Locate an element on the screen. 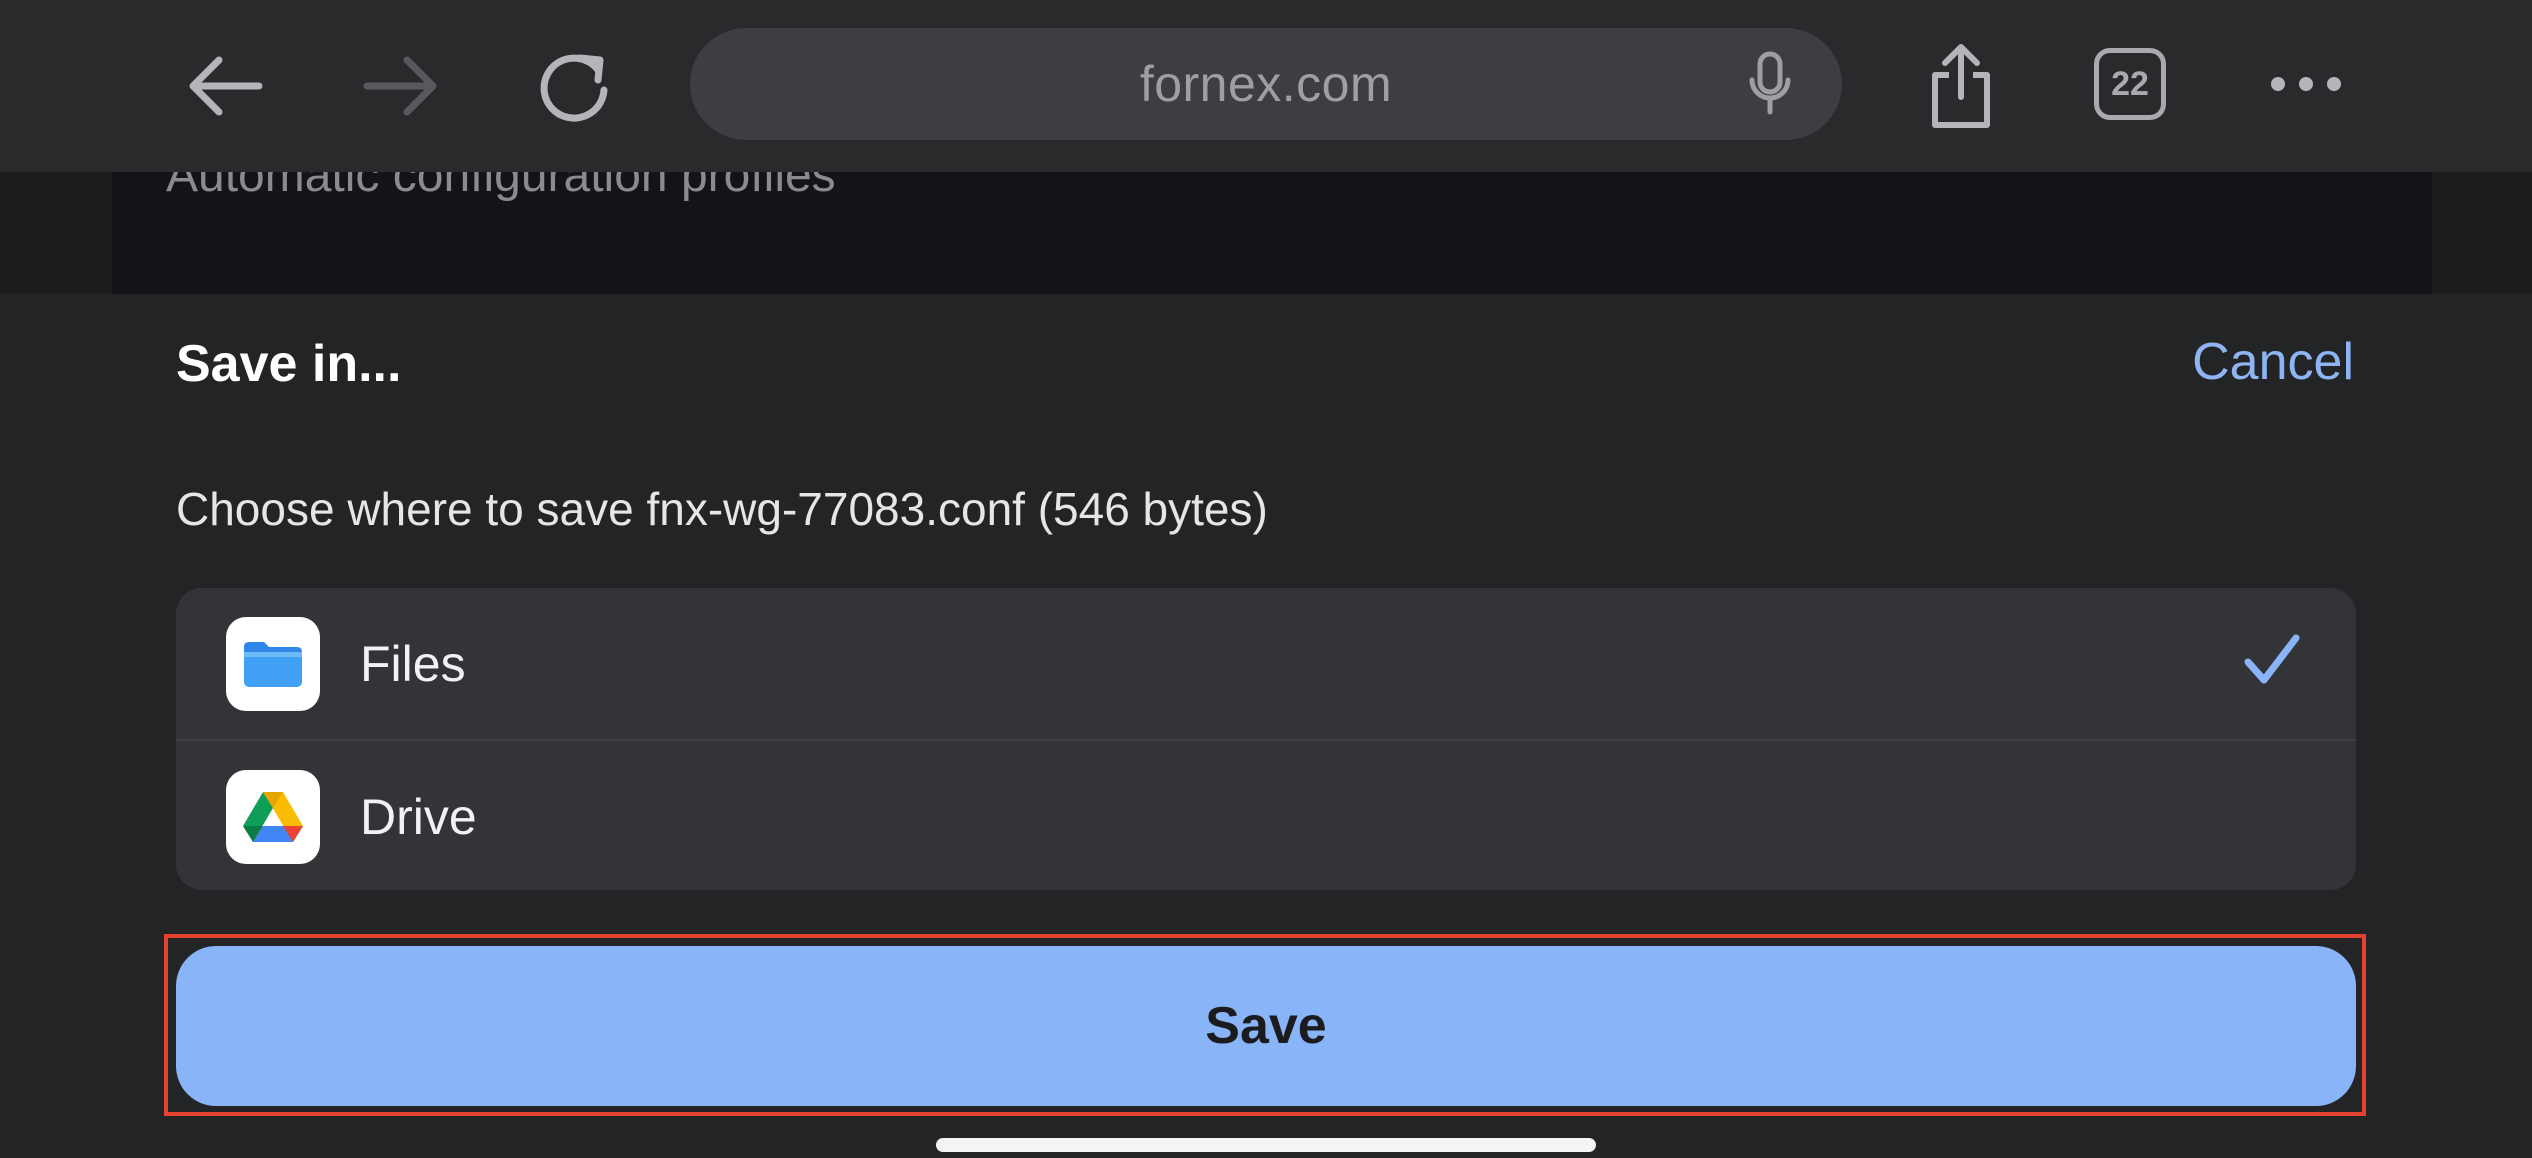 This screenshot has width=2532, height=1158. more-menu-button is located at coordinates (2306, 84).